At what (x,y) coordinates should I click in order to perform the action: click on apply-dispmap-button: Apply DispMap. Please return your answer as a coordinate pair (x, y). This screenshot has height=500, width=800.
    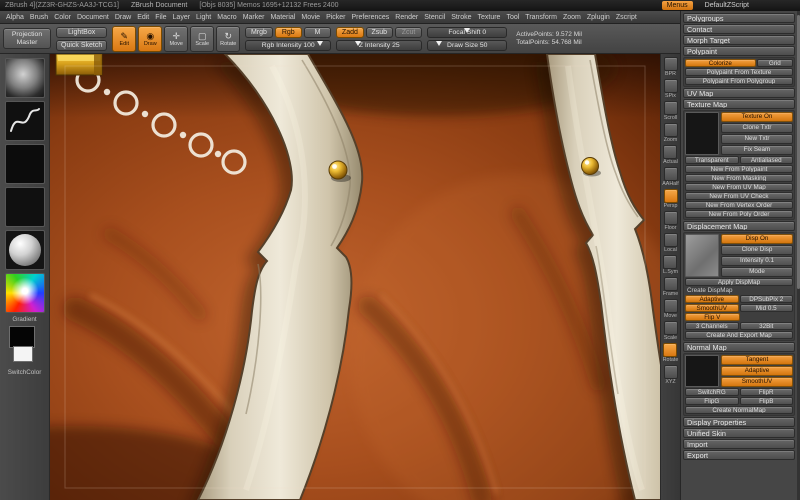
    Looking at the image, I should click on (739, 282).